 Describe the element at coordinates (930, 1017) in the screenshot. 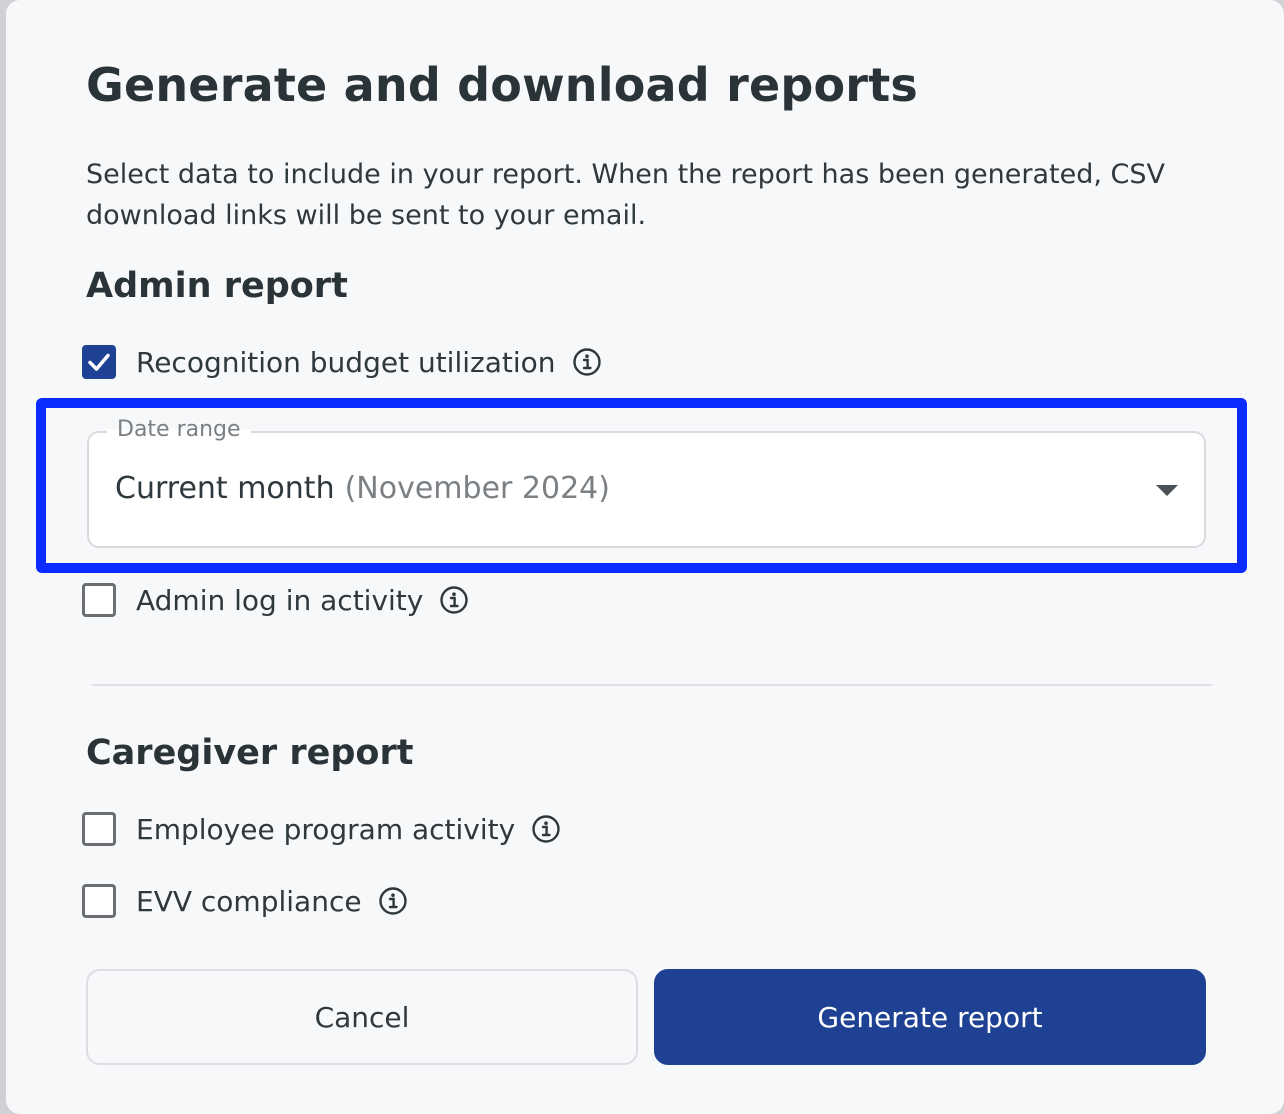

I see `generate-report-button: Generate report` at that location.